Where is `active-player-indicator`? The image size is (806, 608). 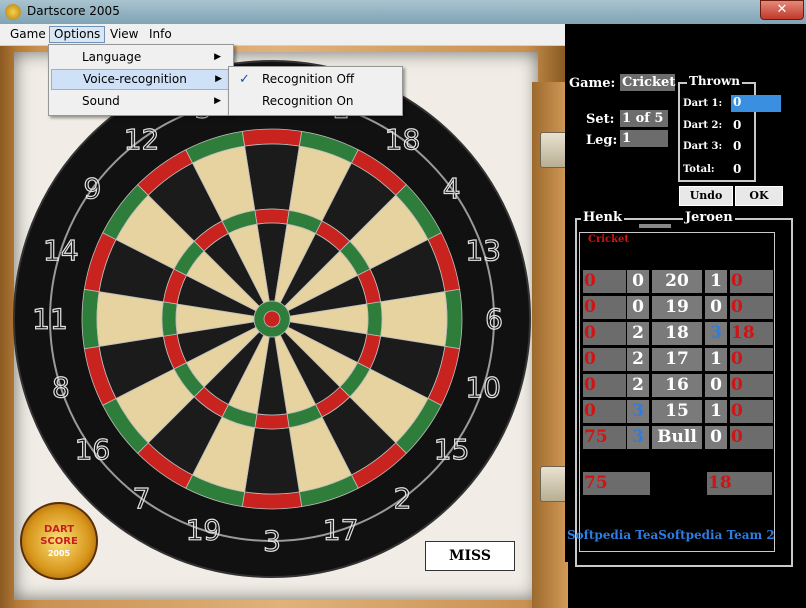
active-player-indicator is located at coordinates (655, 226).